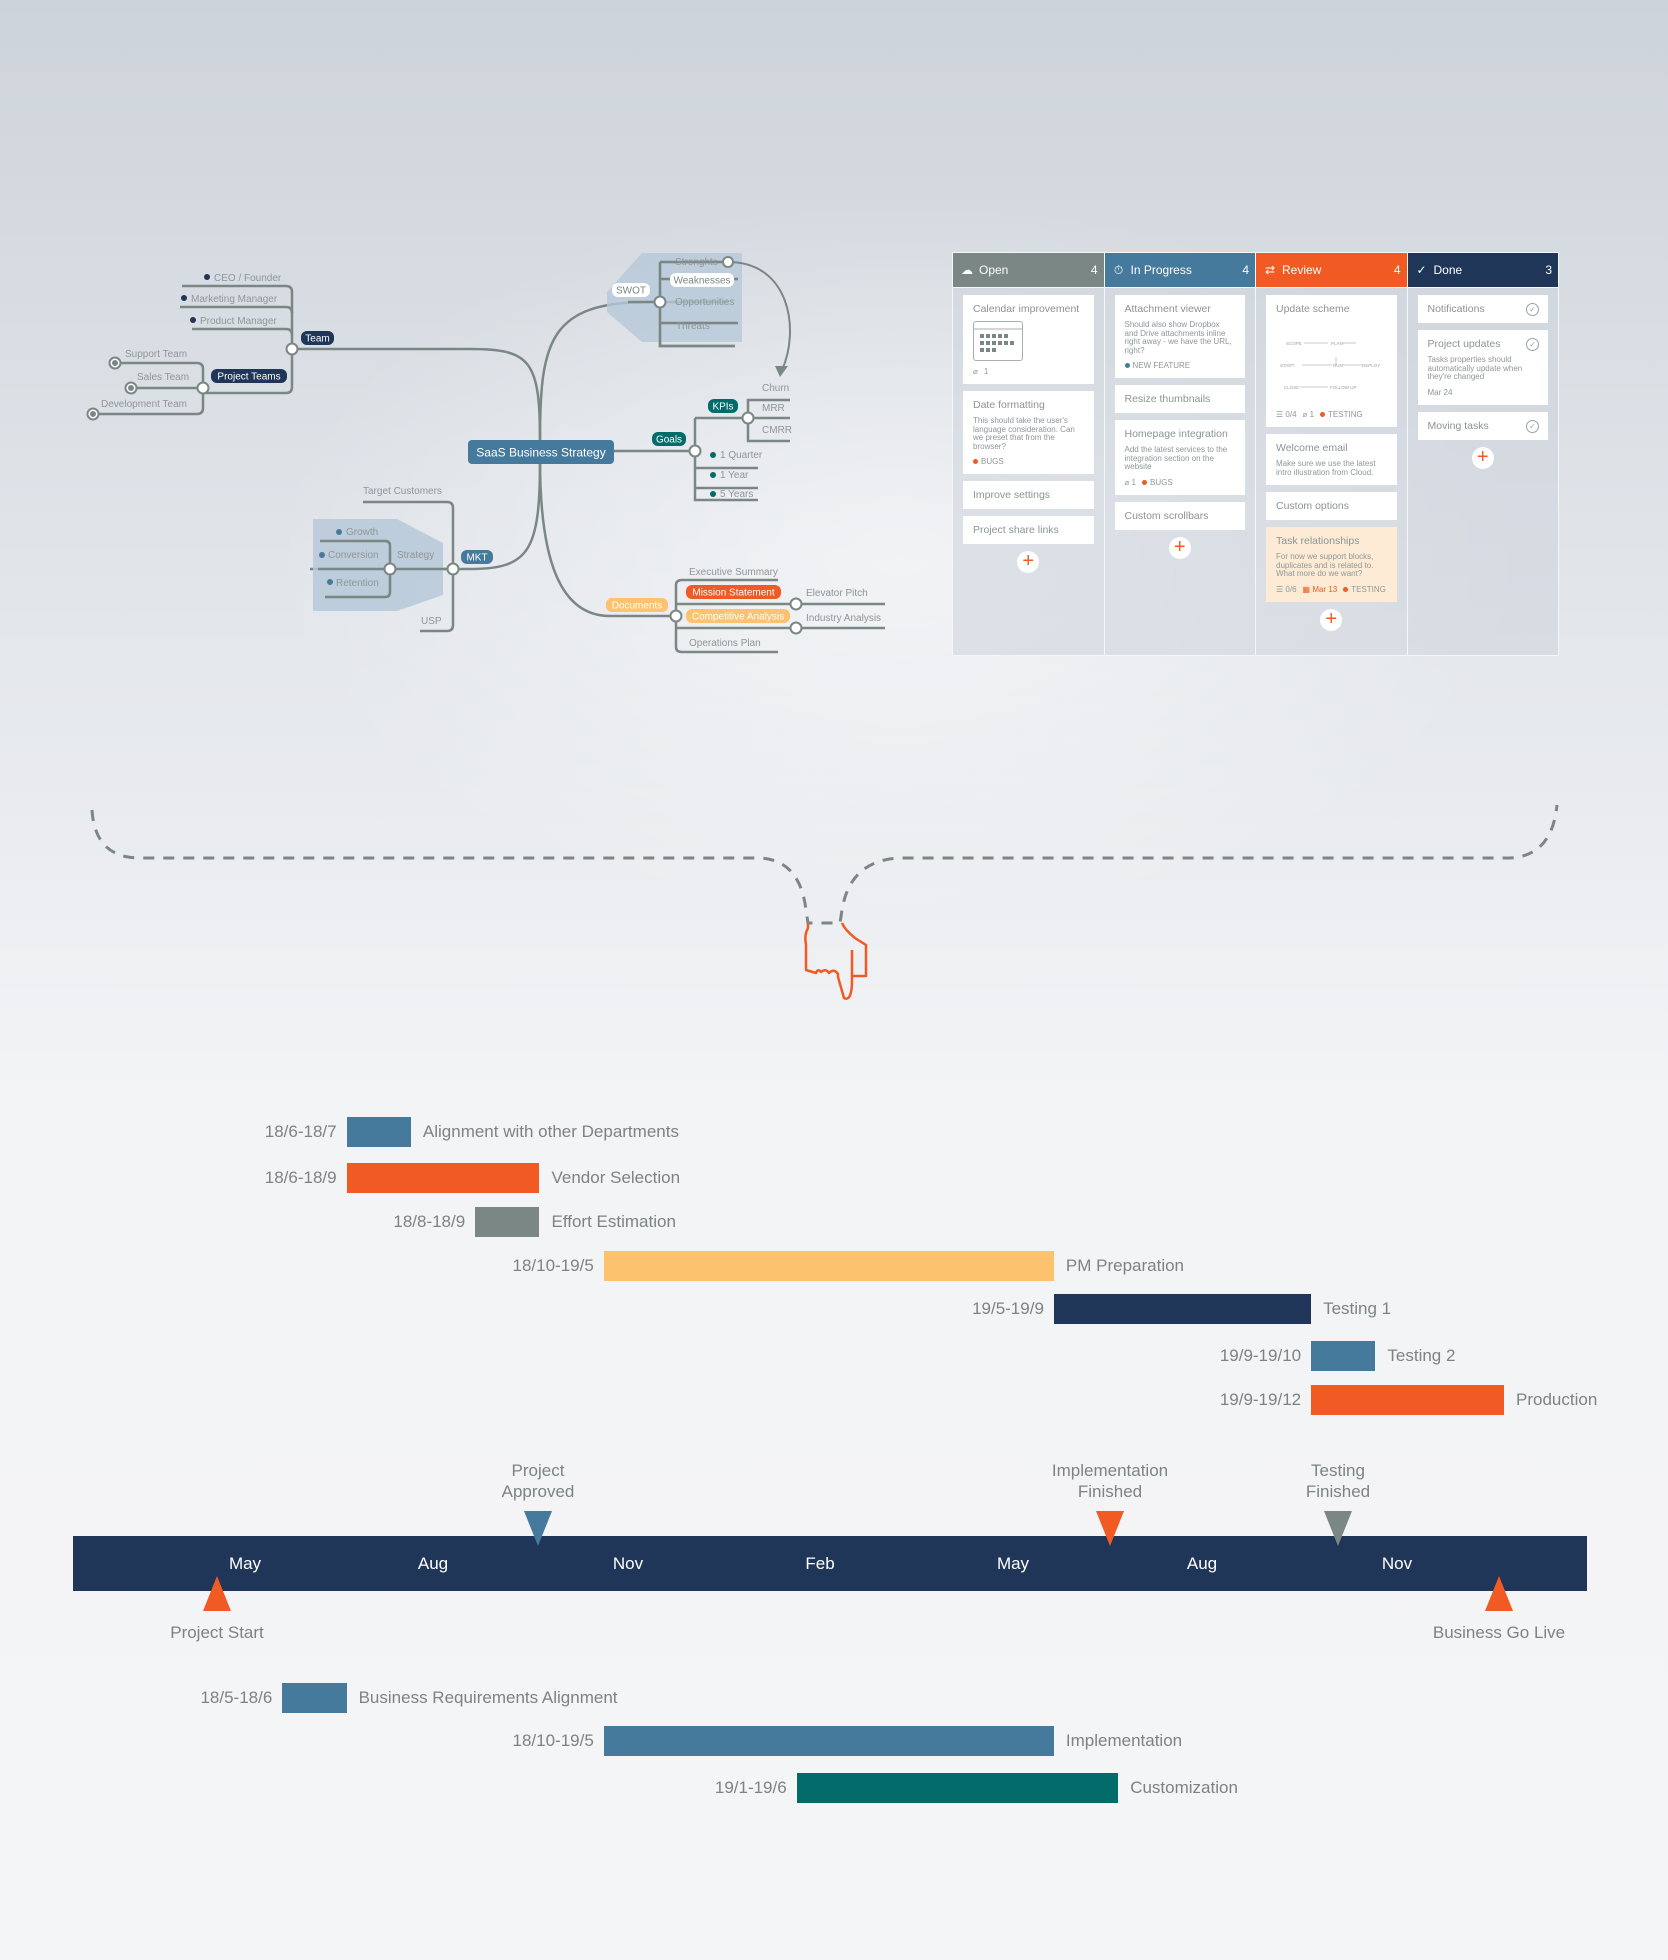  I want to click on task-card: Project share links, so click(1028, 530).